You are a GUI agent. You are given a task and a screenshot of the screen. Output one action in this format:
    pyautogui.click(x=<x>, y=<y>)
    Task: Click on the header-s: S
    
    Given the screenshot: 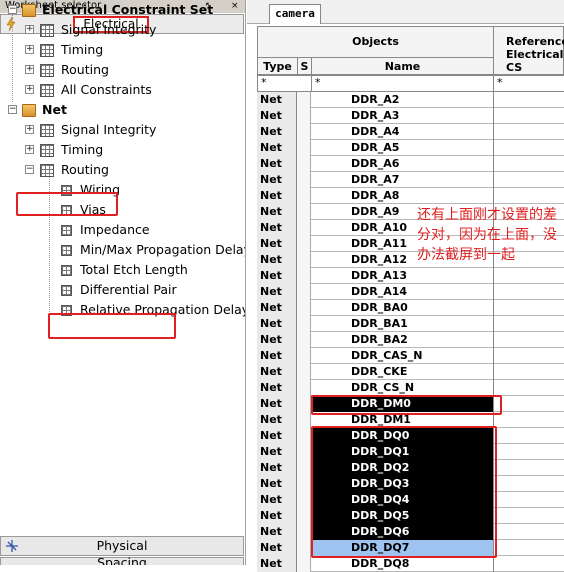 What is the action you would take?
    pyautogui.click(x=305, y=66)
    